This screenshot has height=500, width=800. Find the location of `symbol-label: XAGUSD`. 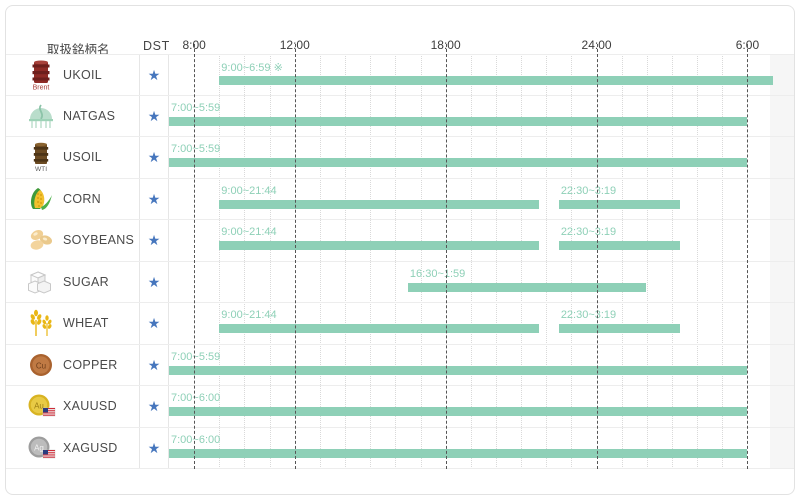

symbol-label: XAGUSD is located at coordinates (90, 447).